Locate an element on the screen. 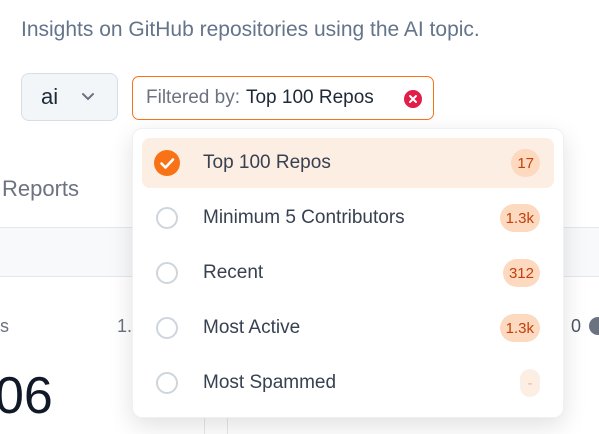  stat-value-large: 06 is located at coordinates (26, 396).